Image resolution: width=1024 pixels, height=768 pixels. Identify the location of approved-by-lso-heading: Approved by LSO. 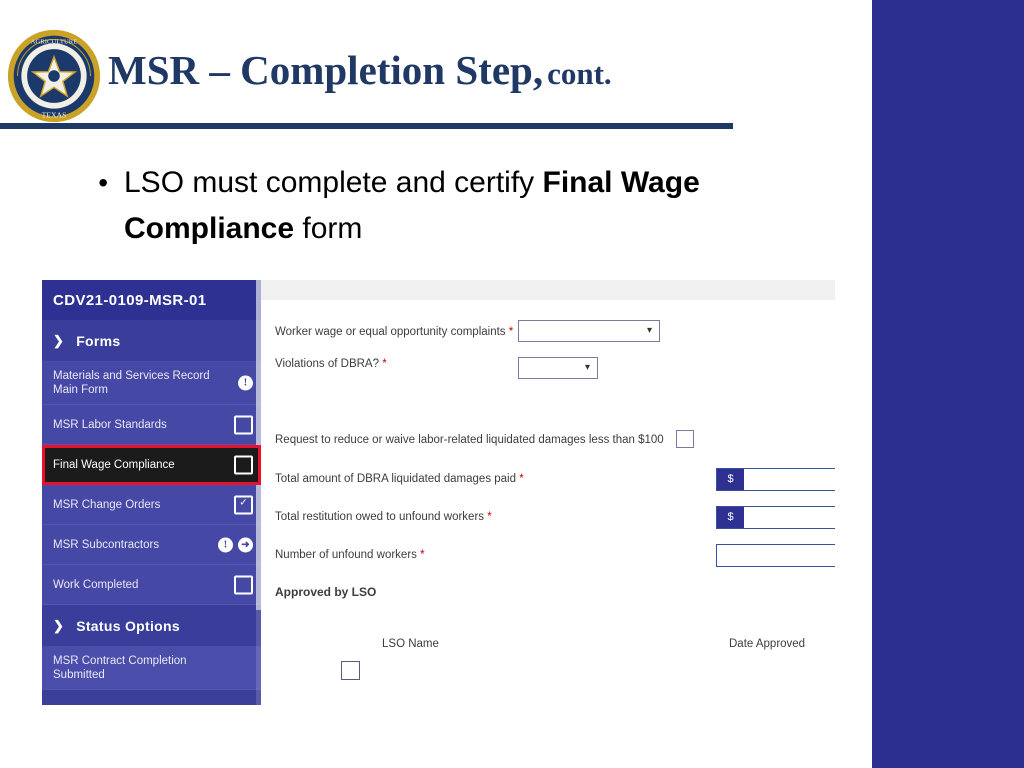
(326, 592).